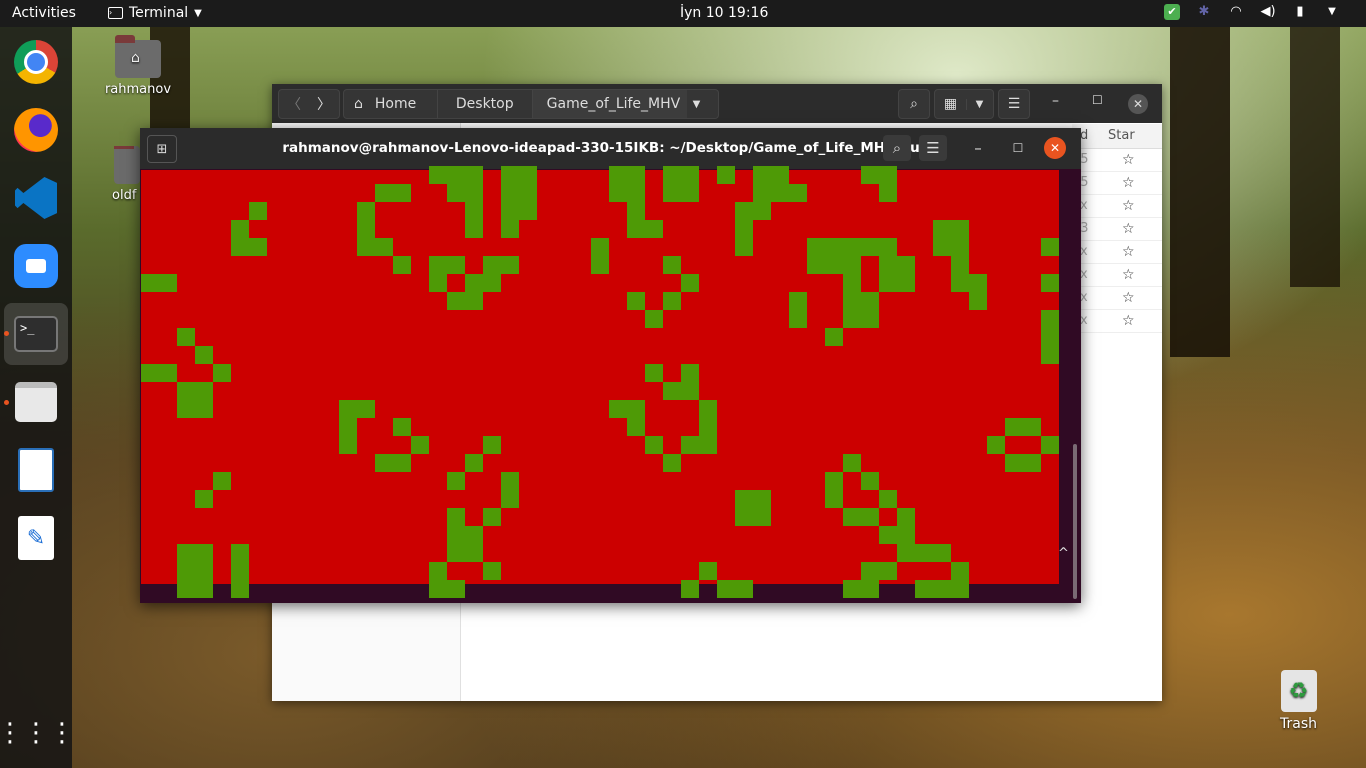  I want to click on dock-files, so click(36, 402).